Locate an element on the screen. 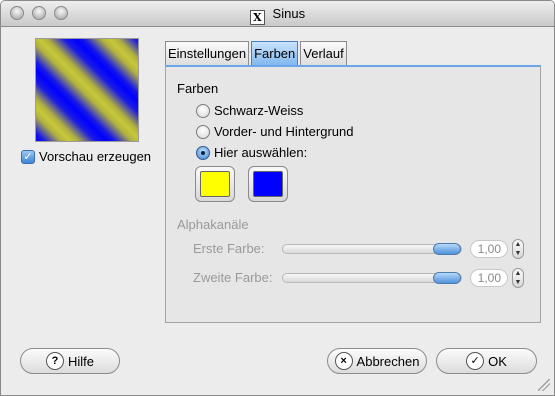  resize-grip is located at coordinates (544, 385).